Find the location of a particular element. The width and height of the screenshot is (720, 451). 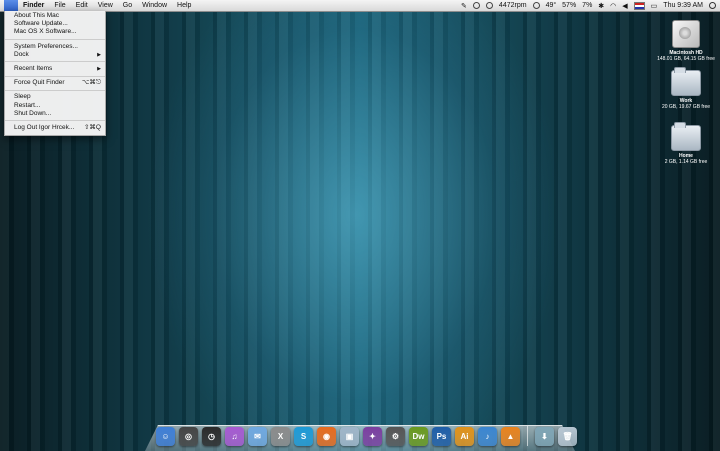

dock: ☺ ◎ ◷ ♫ ✉ X S ◉ ▣ ✦ ⚙ Dw Ps Ai ♪ ▲ ⬇ 🗑 is located at coordinates (366, 434).